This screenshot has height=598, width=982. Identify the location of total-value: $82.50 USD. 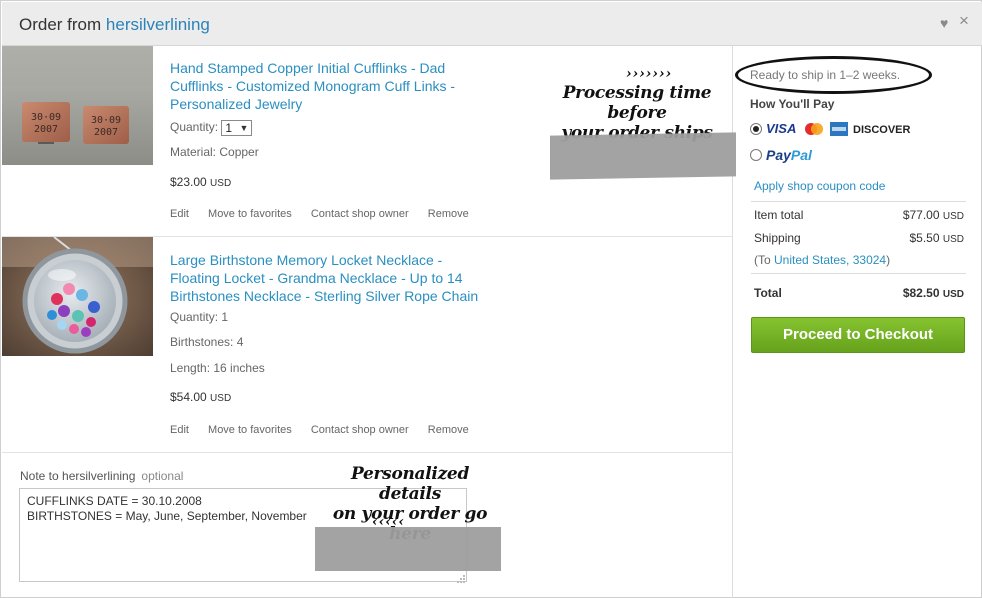
(933, 293).